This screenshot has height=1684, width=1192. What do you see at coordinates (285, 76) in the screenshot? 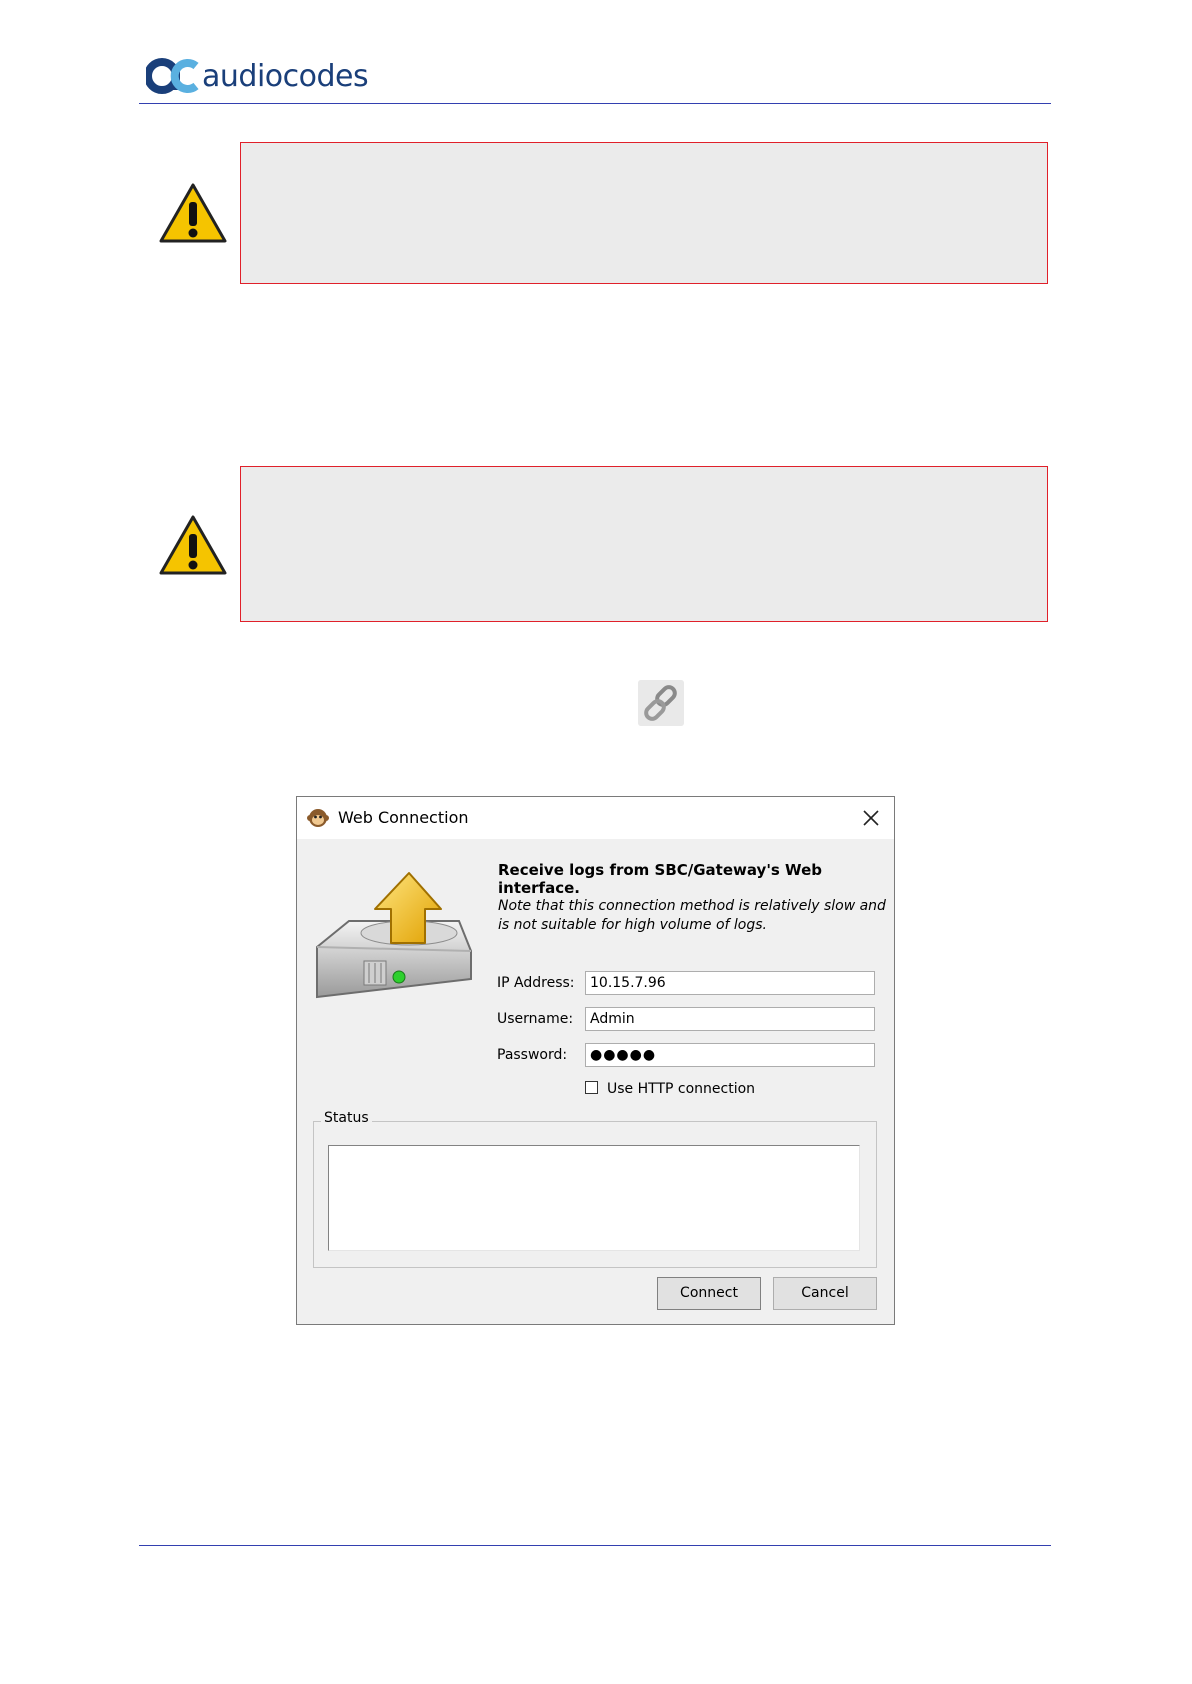
I see `logo-text: audiocodes` at bounding box center [285, 76].